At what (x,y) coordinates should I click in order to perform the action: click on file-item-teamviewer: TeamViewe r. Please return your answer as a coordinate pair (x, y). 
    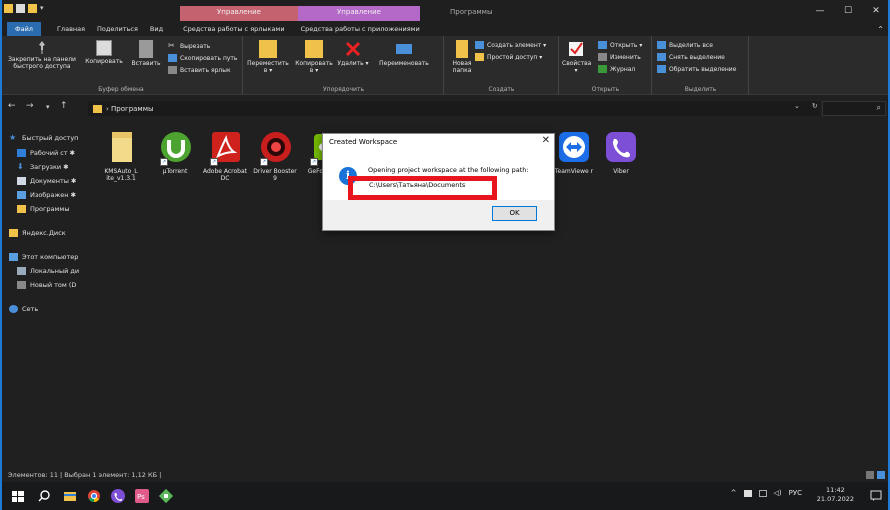
    Looking at the image, I should click on (574, 152).